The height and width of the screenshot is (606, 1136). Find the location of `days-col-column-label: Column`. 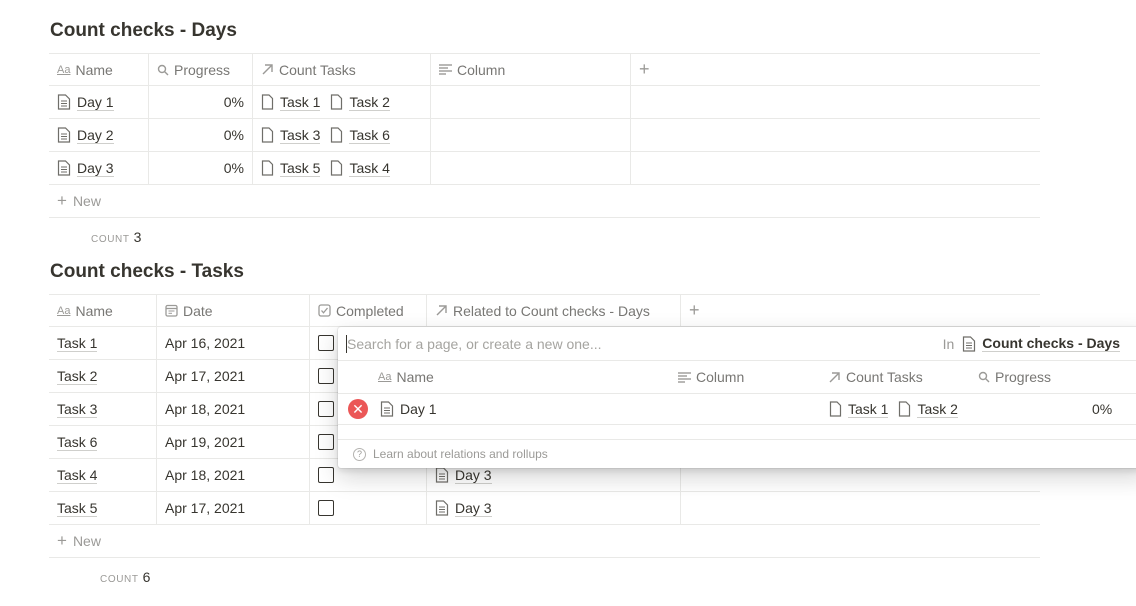

days-col-column-label: Column is located at coordinates (481, 69).